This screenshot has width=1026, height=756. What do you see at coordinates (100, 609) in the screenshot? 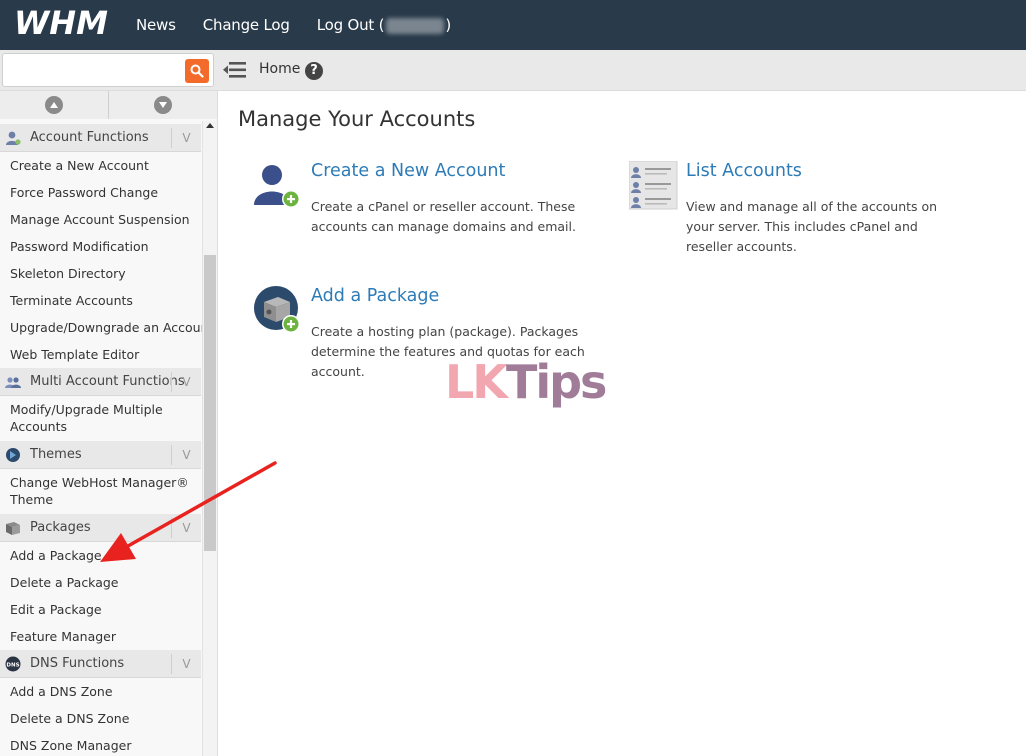
I see `sidebar-item-edit-package: Edit a Package` at bounding box center [100, 609].